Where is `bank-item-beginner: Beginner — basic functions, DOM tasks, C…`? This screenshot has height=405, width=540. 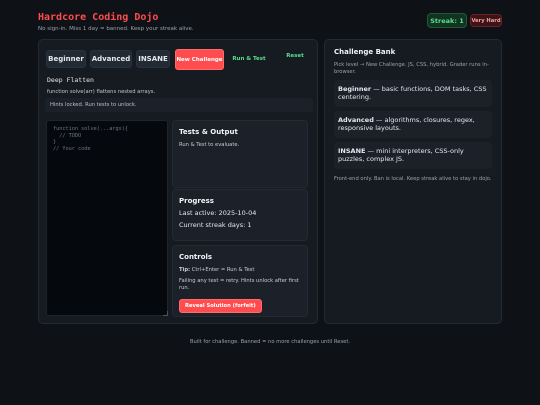
bank-item-beginner: Beginner — basic functions, DOM tasks, C… is located at coordinates (413, 93).